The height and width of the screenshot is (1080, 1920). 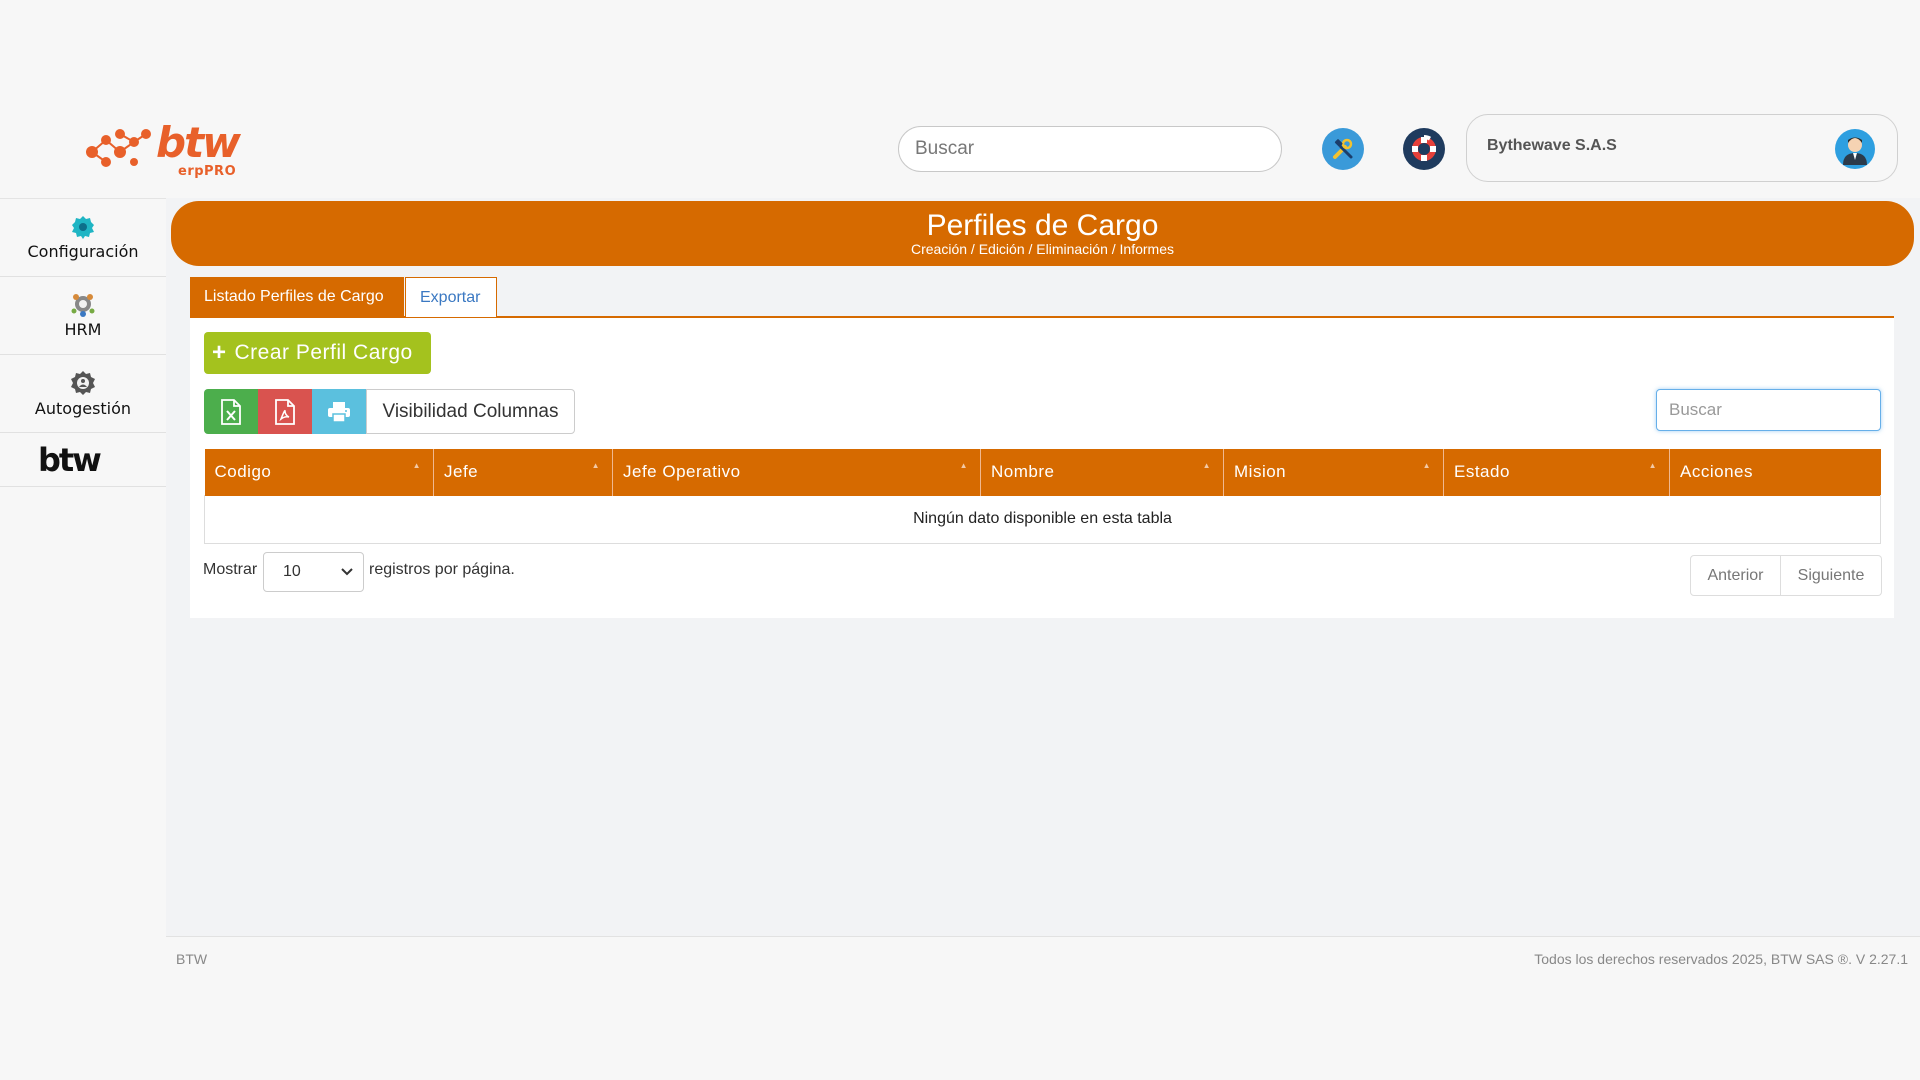 I want to click on page-length-value: 10, so click(x=292, y=571).